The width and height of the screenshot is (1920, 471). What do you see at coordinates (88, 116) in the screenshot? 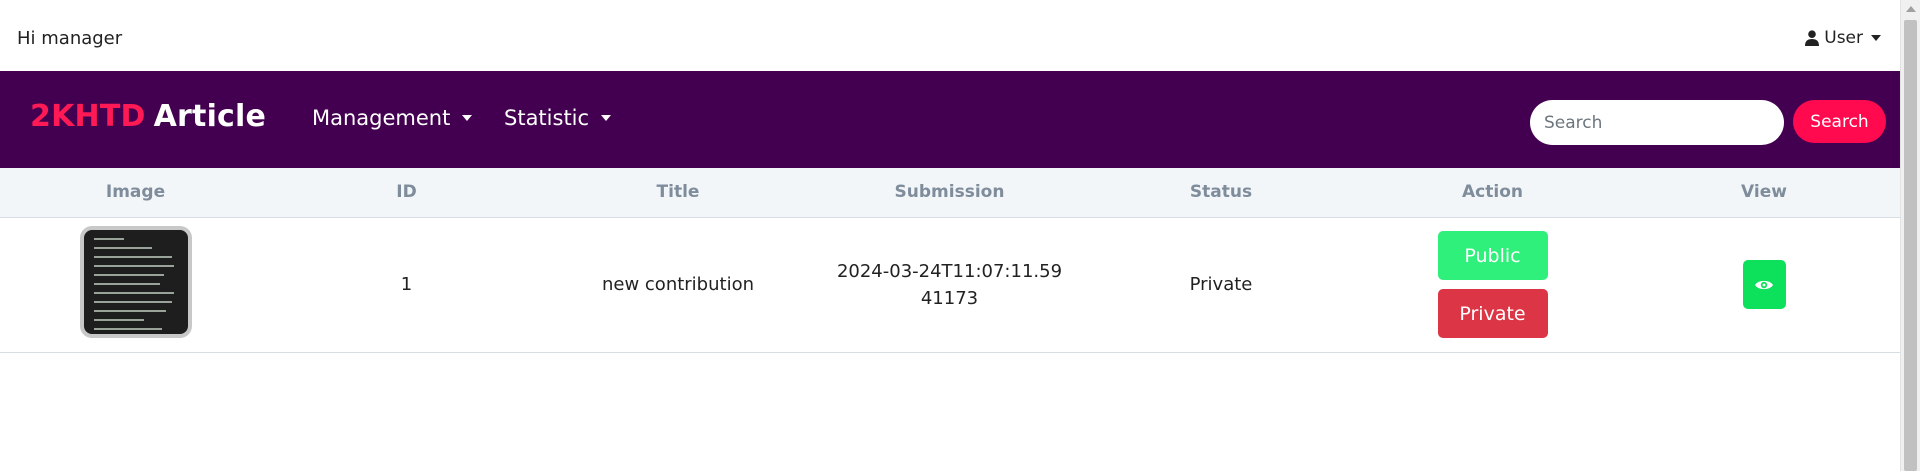
I see `brand-accent-text: 2KHTD` at bounding box center [88, 116].